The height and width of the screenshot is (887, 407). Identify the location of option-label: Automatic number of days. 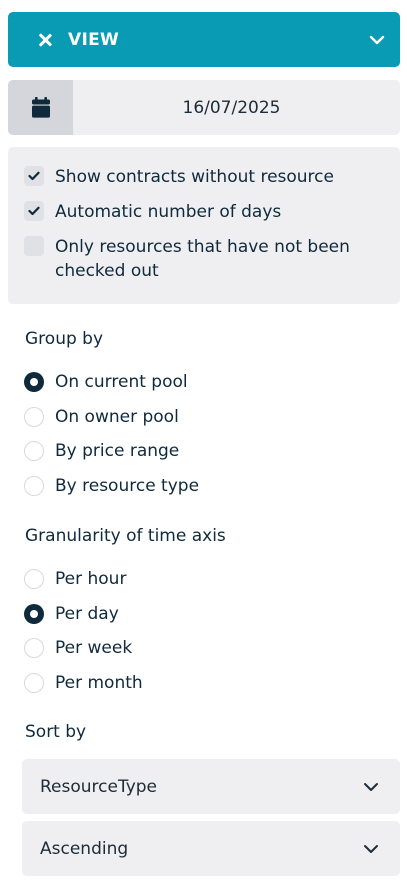
(168, 212).